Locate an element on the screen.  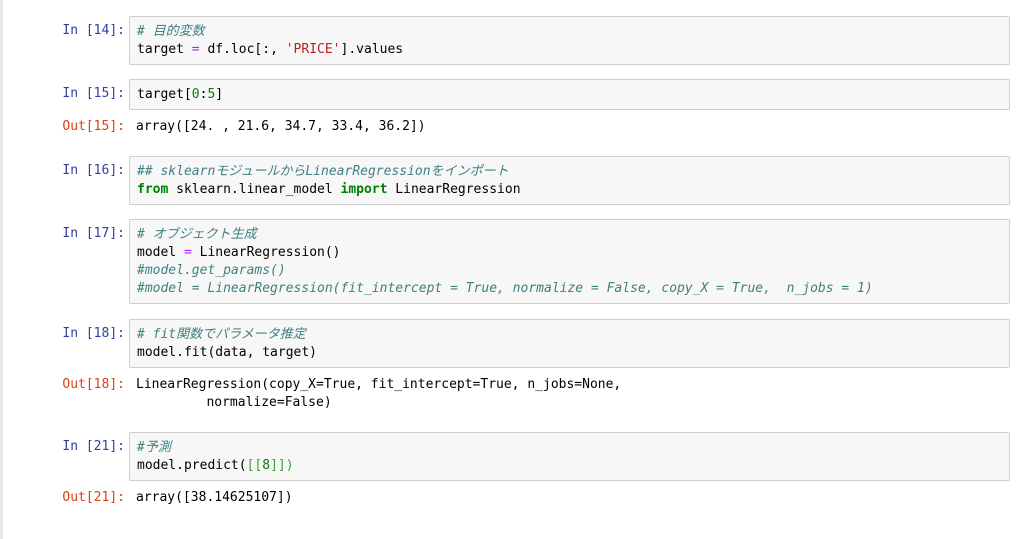
code-input: # 目的変数 target = df.loc[:, 'PRICE'].values is located at coordinates (569, 40).